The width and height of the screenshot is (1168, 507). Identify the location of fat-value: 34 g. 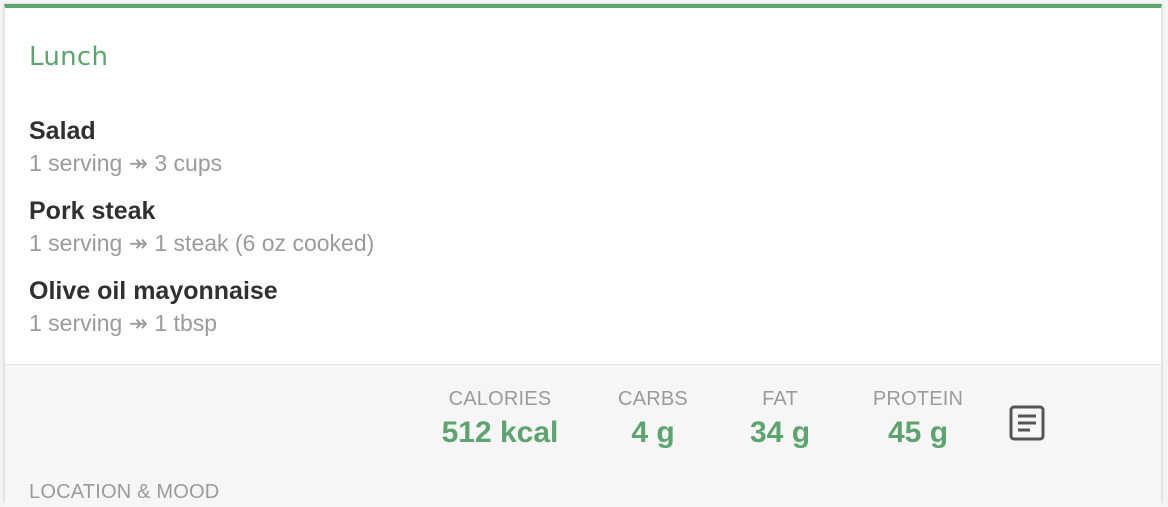
(780, 432).